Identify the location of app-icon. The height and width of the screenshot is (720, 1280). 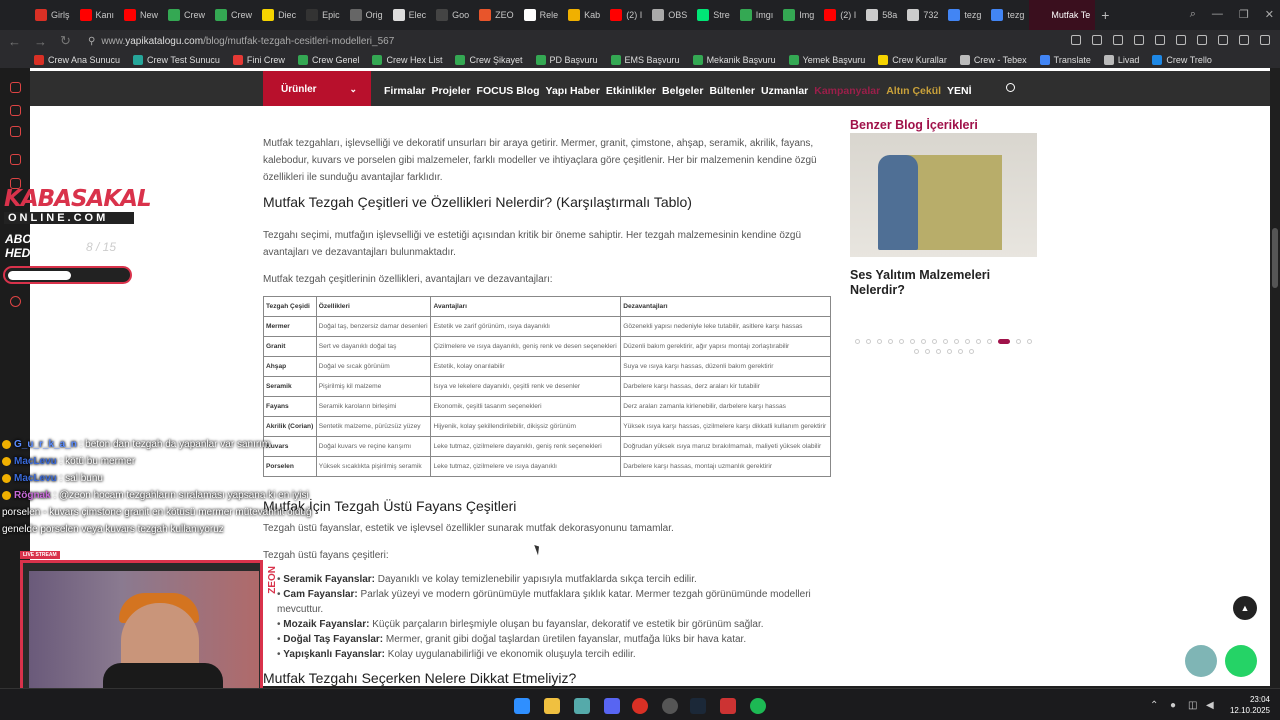
(728, 706).